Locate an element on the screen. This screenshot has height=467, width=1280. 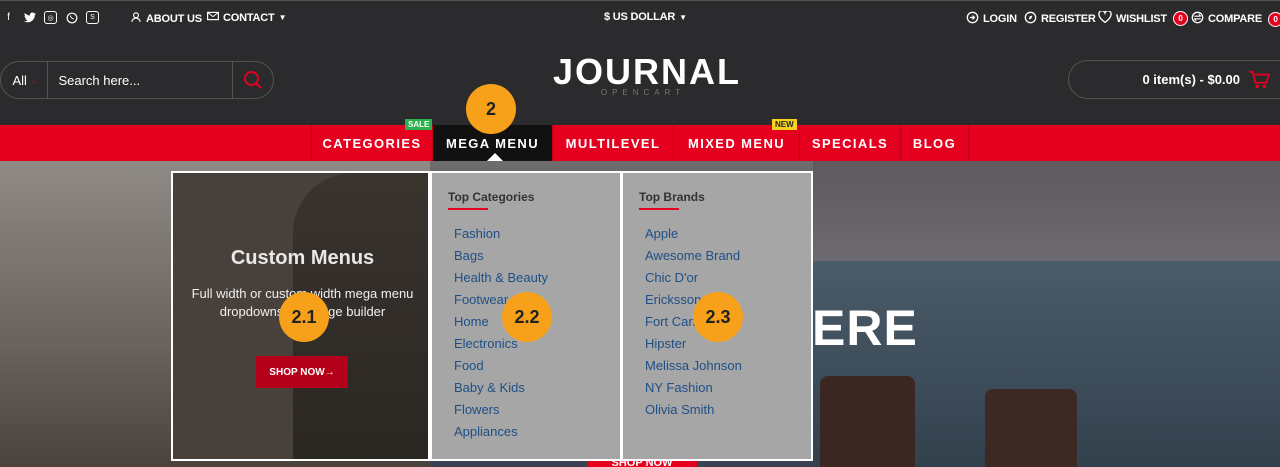
login-icon is located at coordinates (972, 19).